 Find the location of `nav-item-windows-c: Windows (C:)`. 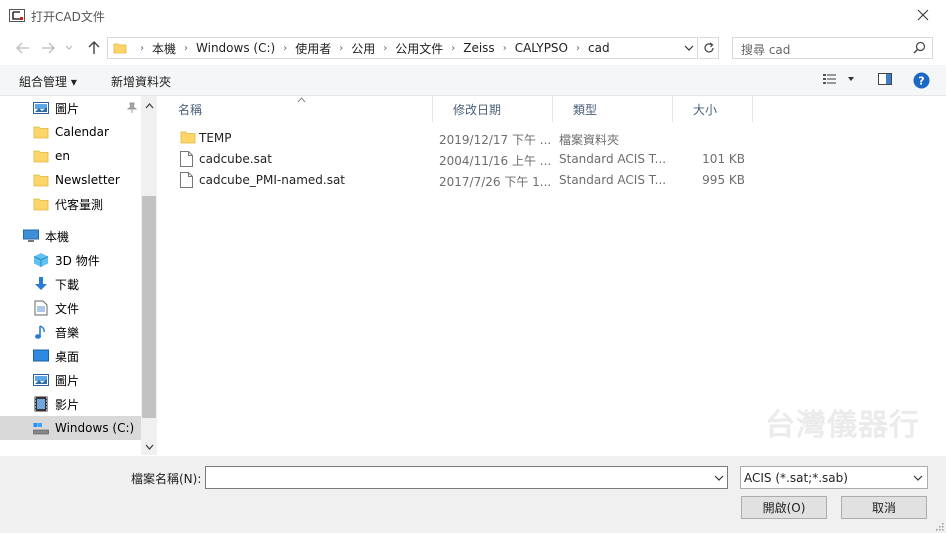

nav-item-windows-c: Windows (C:) is located at coordinates (71, 428).